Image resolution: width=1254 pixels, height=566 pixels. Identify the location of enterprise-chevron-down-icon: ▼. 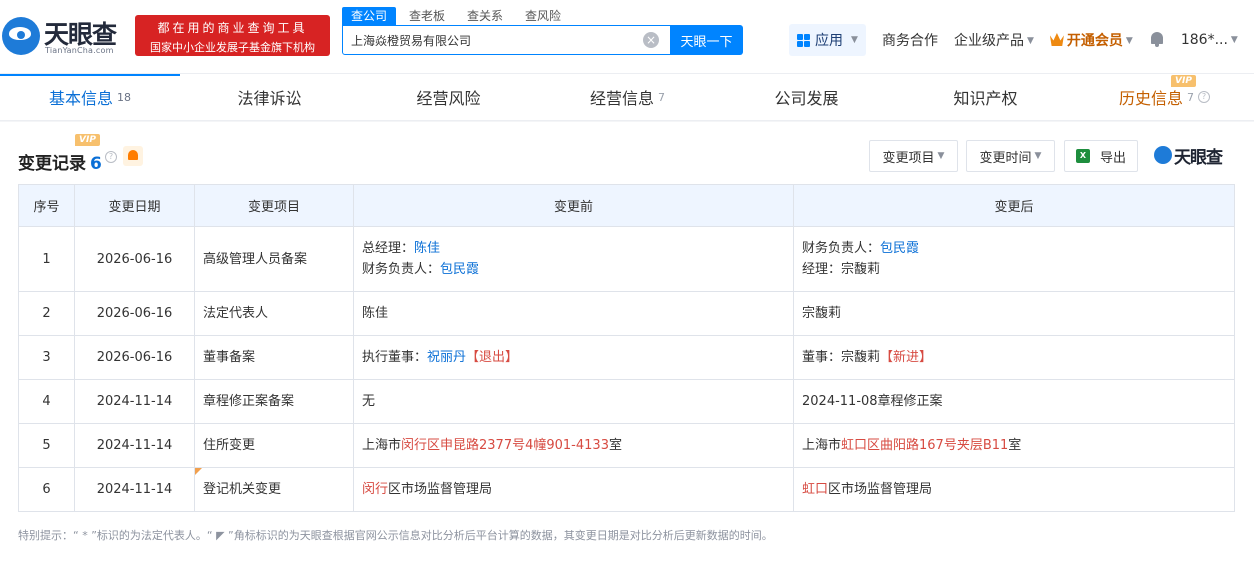
(1030, 41).